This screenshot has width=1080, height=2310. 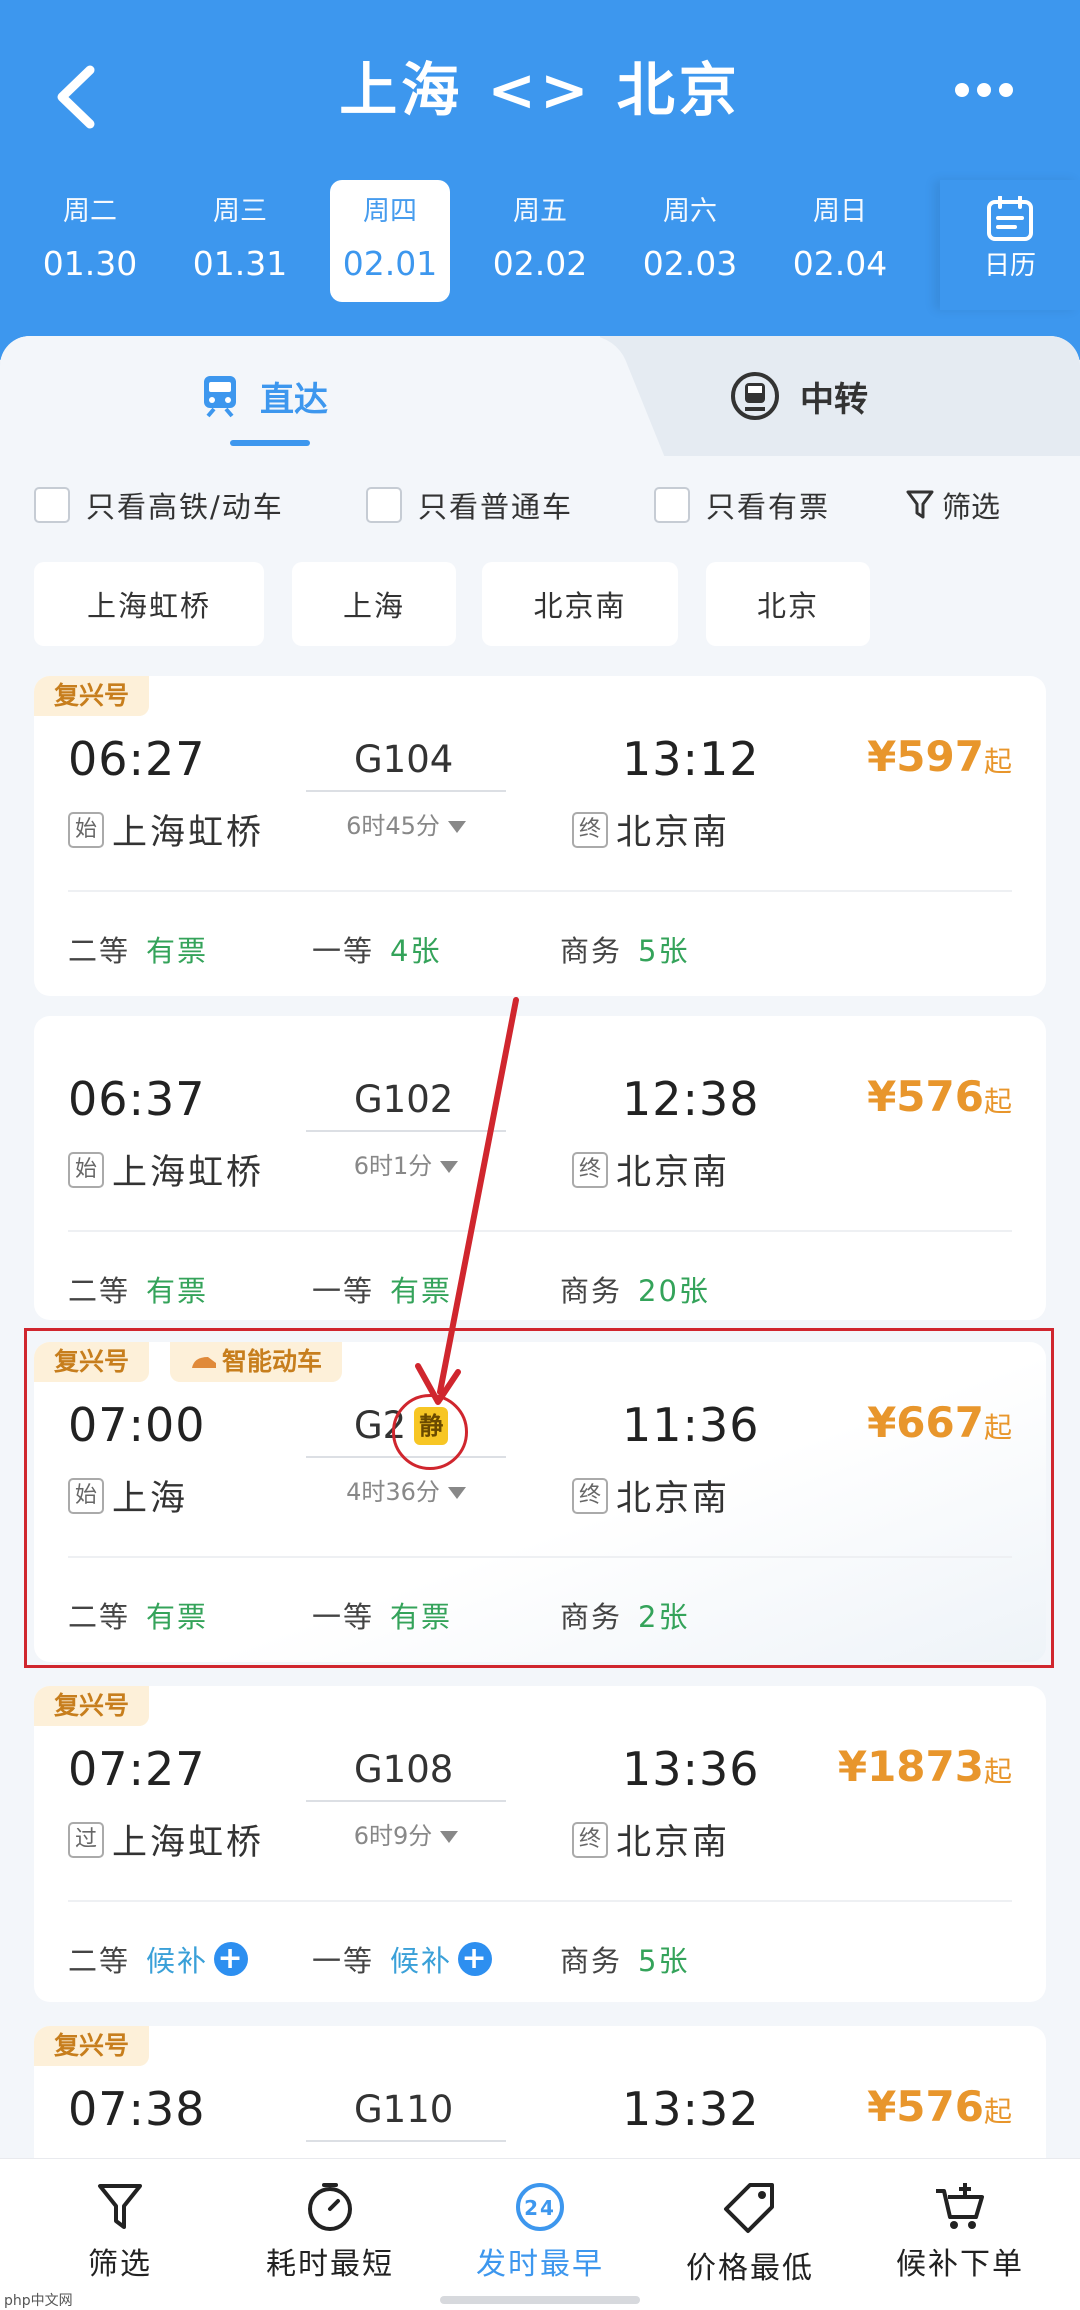 I want to click on checkbox-box, so click(x=52, y=505).